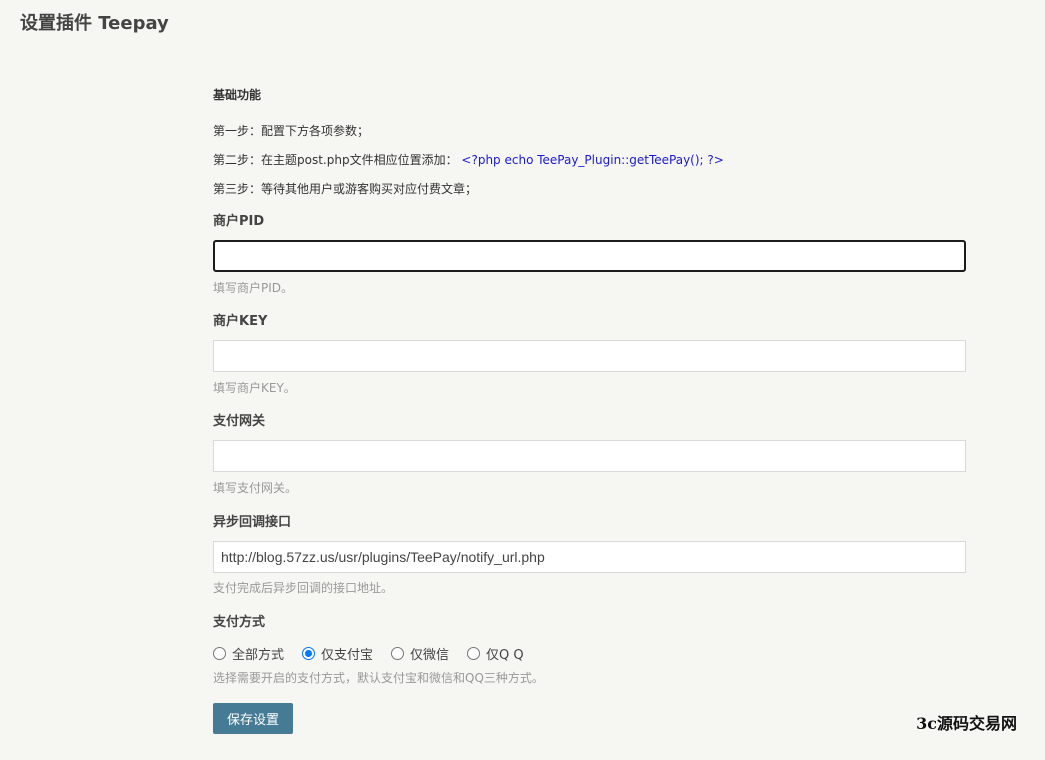 This screenshot has height=760, width=1045. Describe the element at coordinates (505, 655) in the screenshot. I see `radio-label-qq: 仅Q Q` at that location.